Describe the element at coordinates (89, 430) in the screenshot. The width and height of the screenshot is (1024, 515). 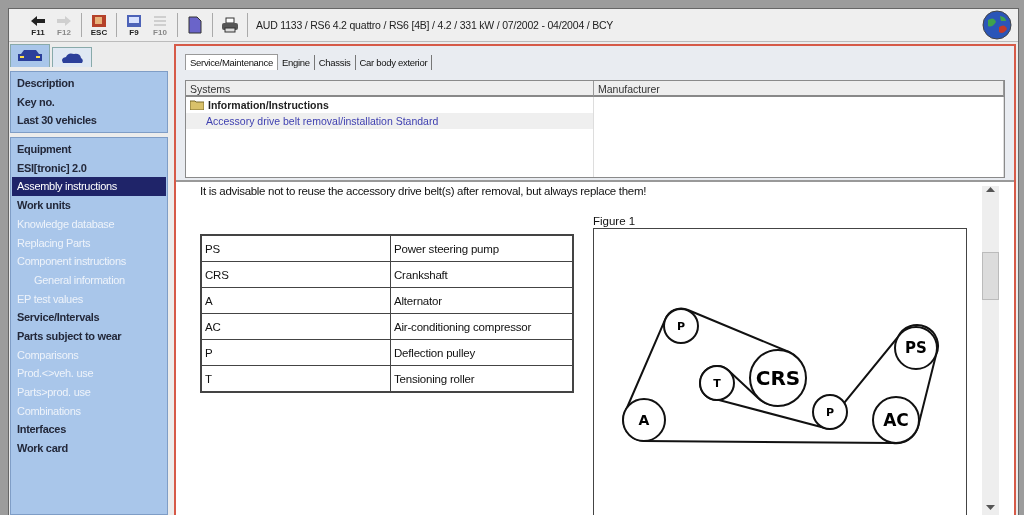
I see `sidebar-item: Interfaces` at that location.